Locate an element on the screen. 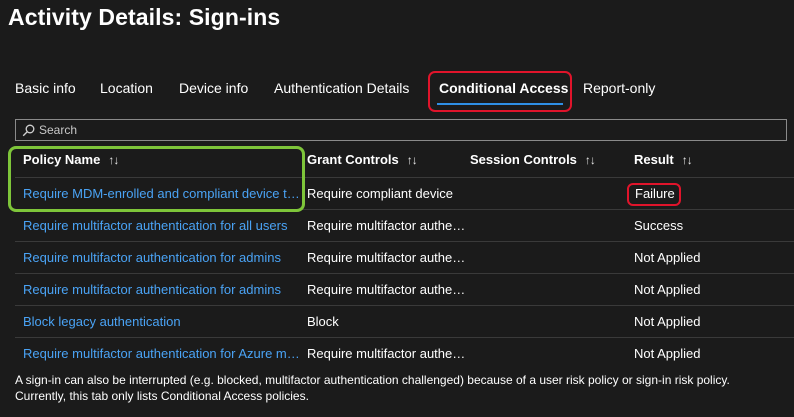  column-header-grant-controls: Grant Controls ↑↓ is located at coordinates (362, 159).